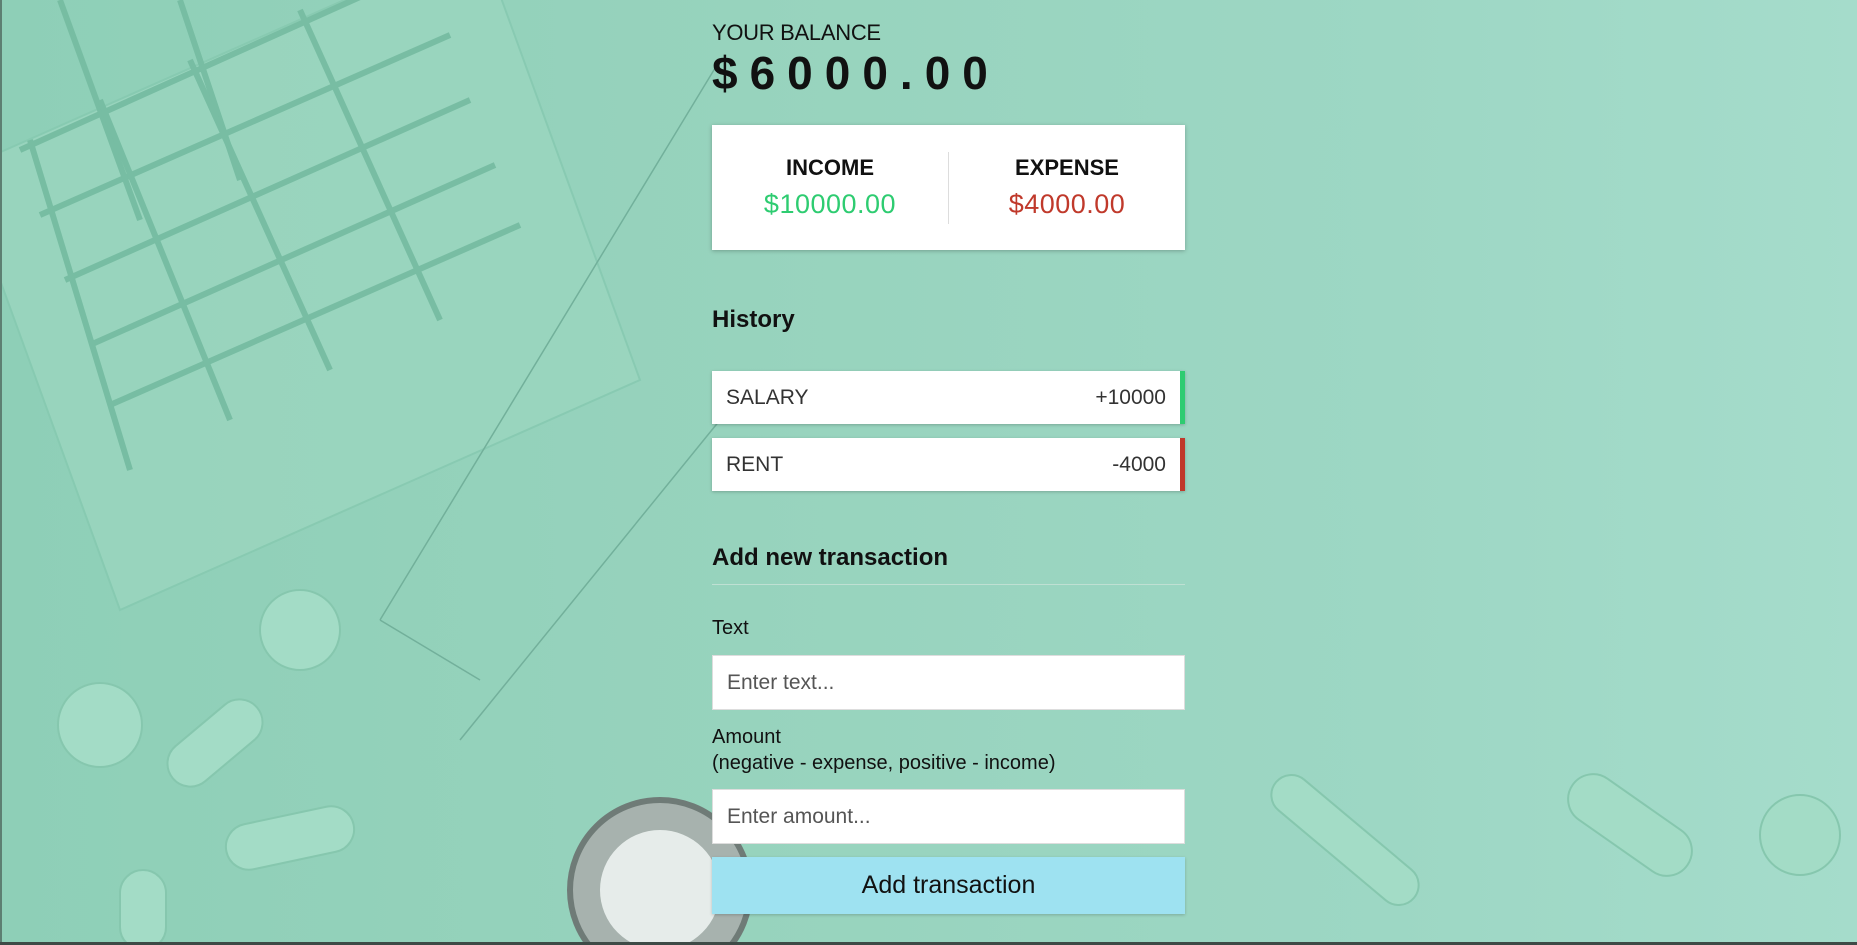  I want to click on amount-label: Amount, so click(746, 737).